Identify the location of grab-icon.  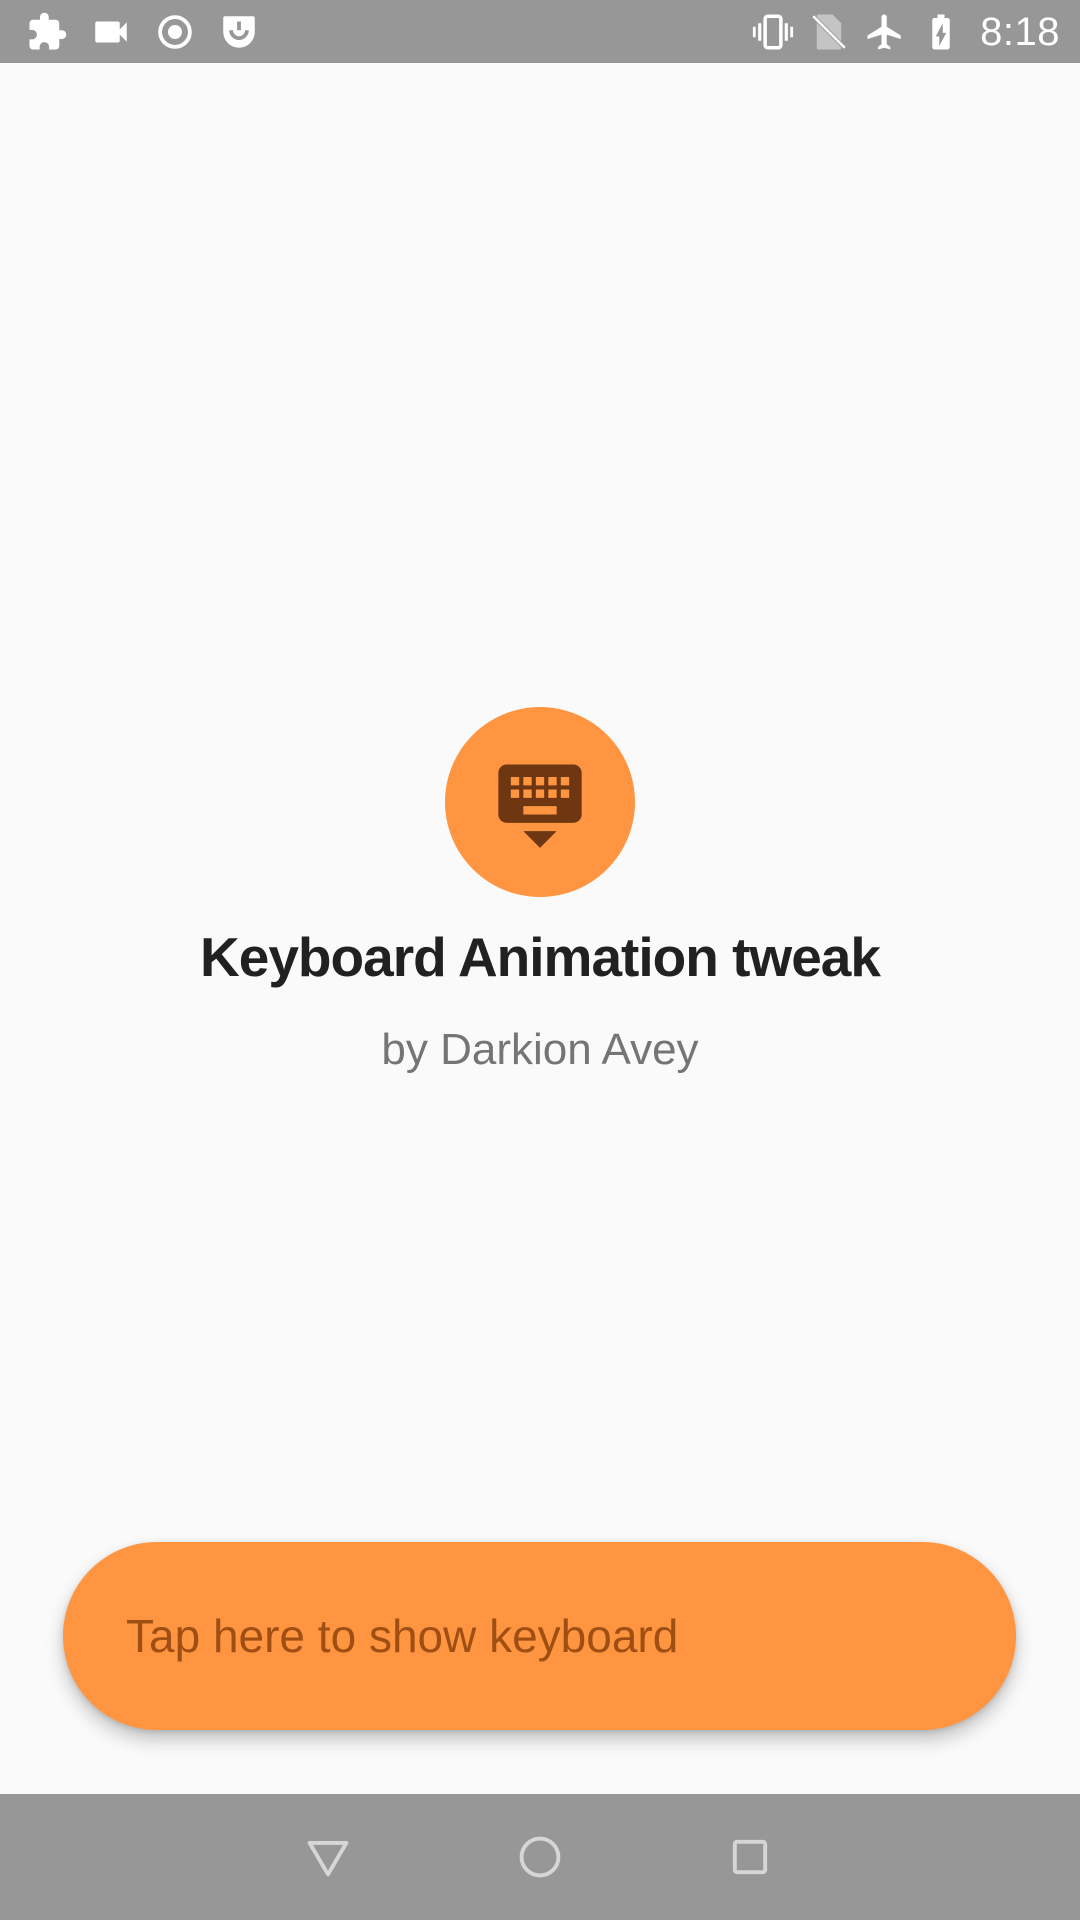
(239, 32).